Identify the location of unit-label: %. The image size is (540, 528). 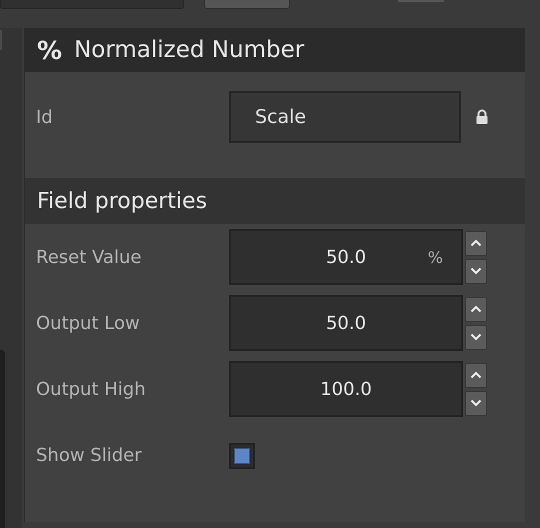
(435, 257).